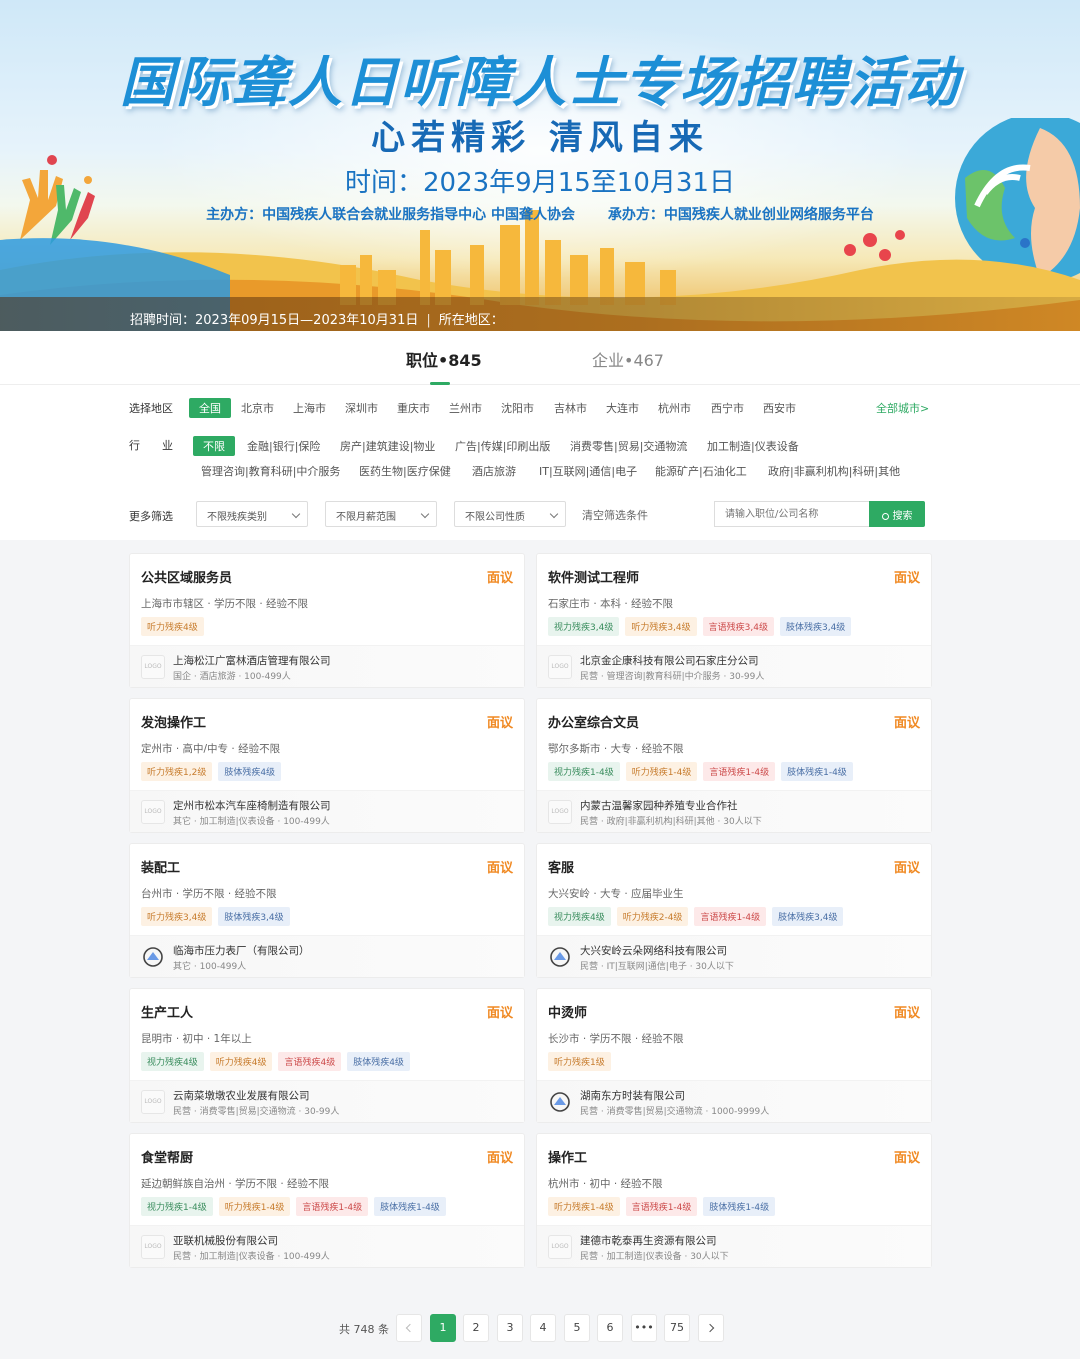  What do you see at coordinates (151, 408) in the screenshot?
I see `region-filter-label: 选择地区` at bounding box center [151, 408].